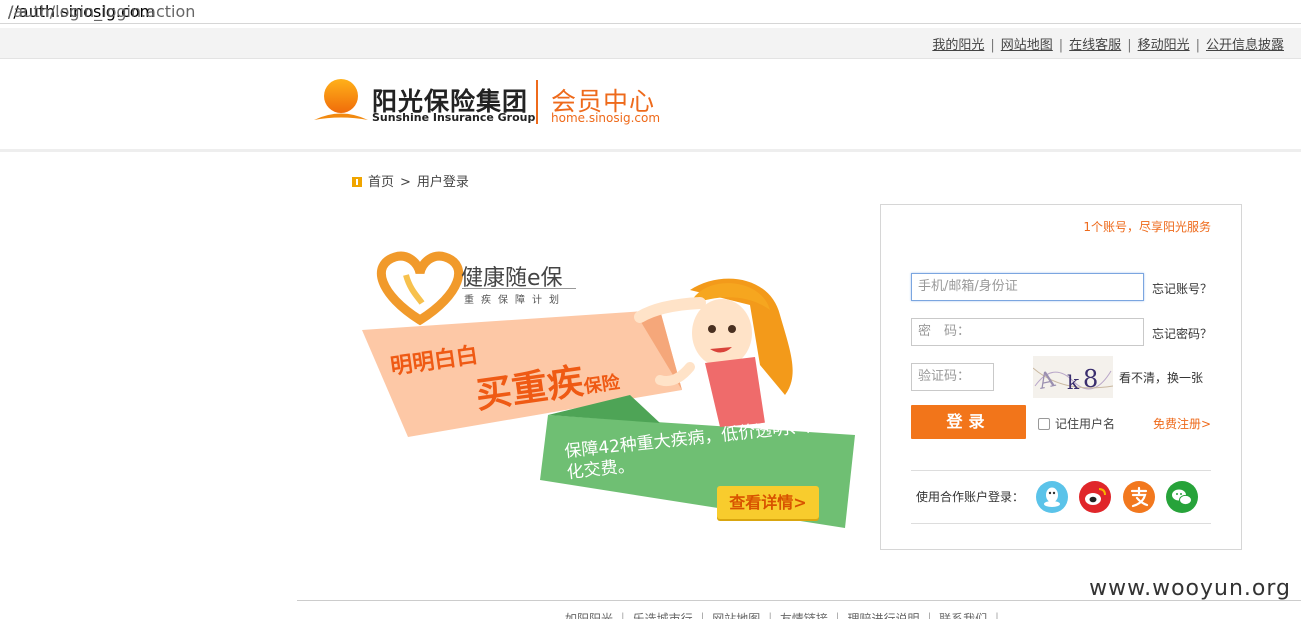 The height and width of the screenshot is (619, 1301). I want to click on breadcrumb-current: 用户登录, so click(442, 182).